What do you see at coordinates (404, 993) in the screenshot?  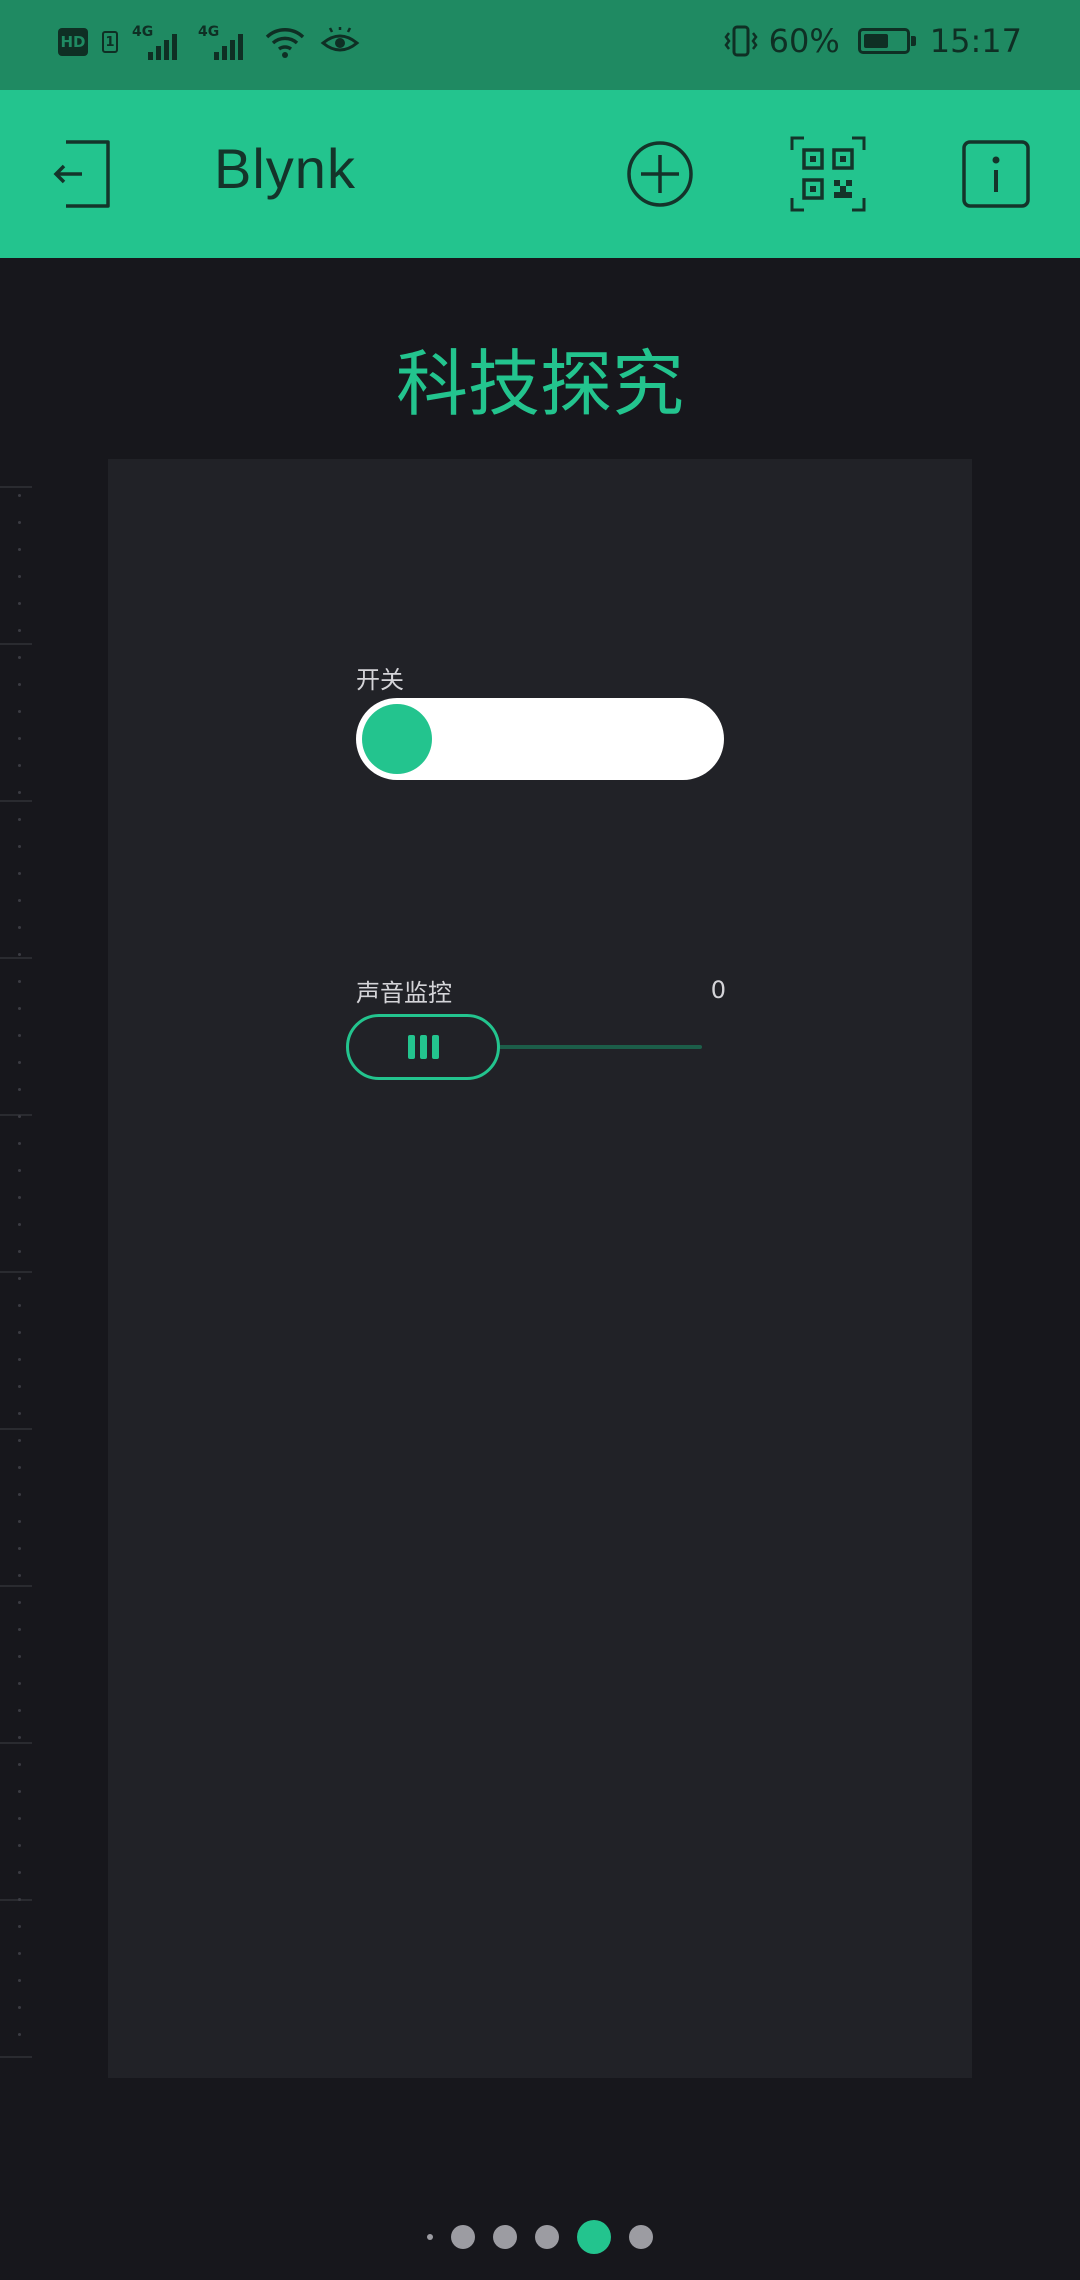 I see `slider-label: 声音监控` at bounding box center [404, 993].